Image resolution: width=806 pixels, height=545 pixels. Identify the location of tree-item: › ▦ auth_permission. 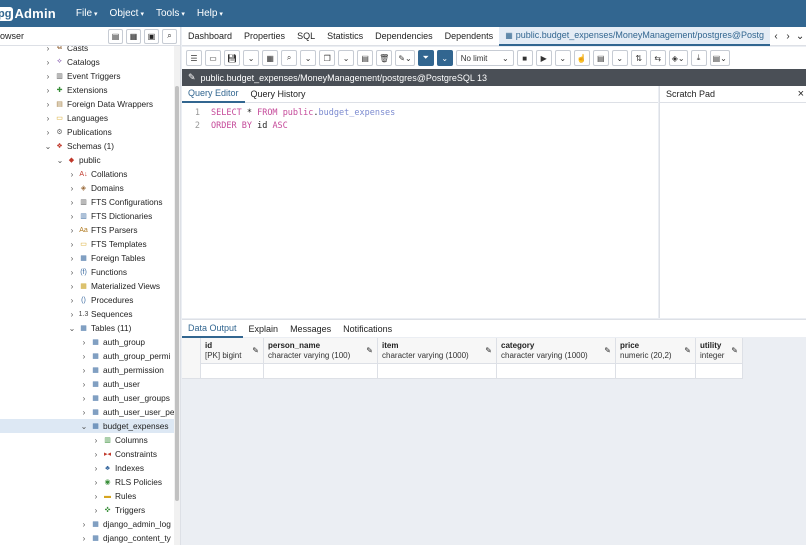
(121, 370).